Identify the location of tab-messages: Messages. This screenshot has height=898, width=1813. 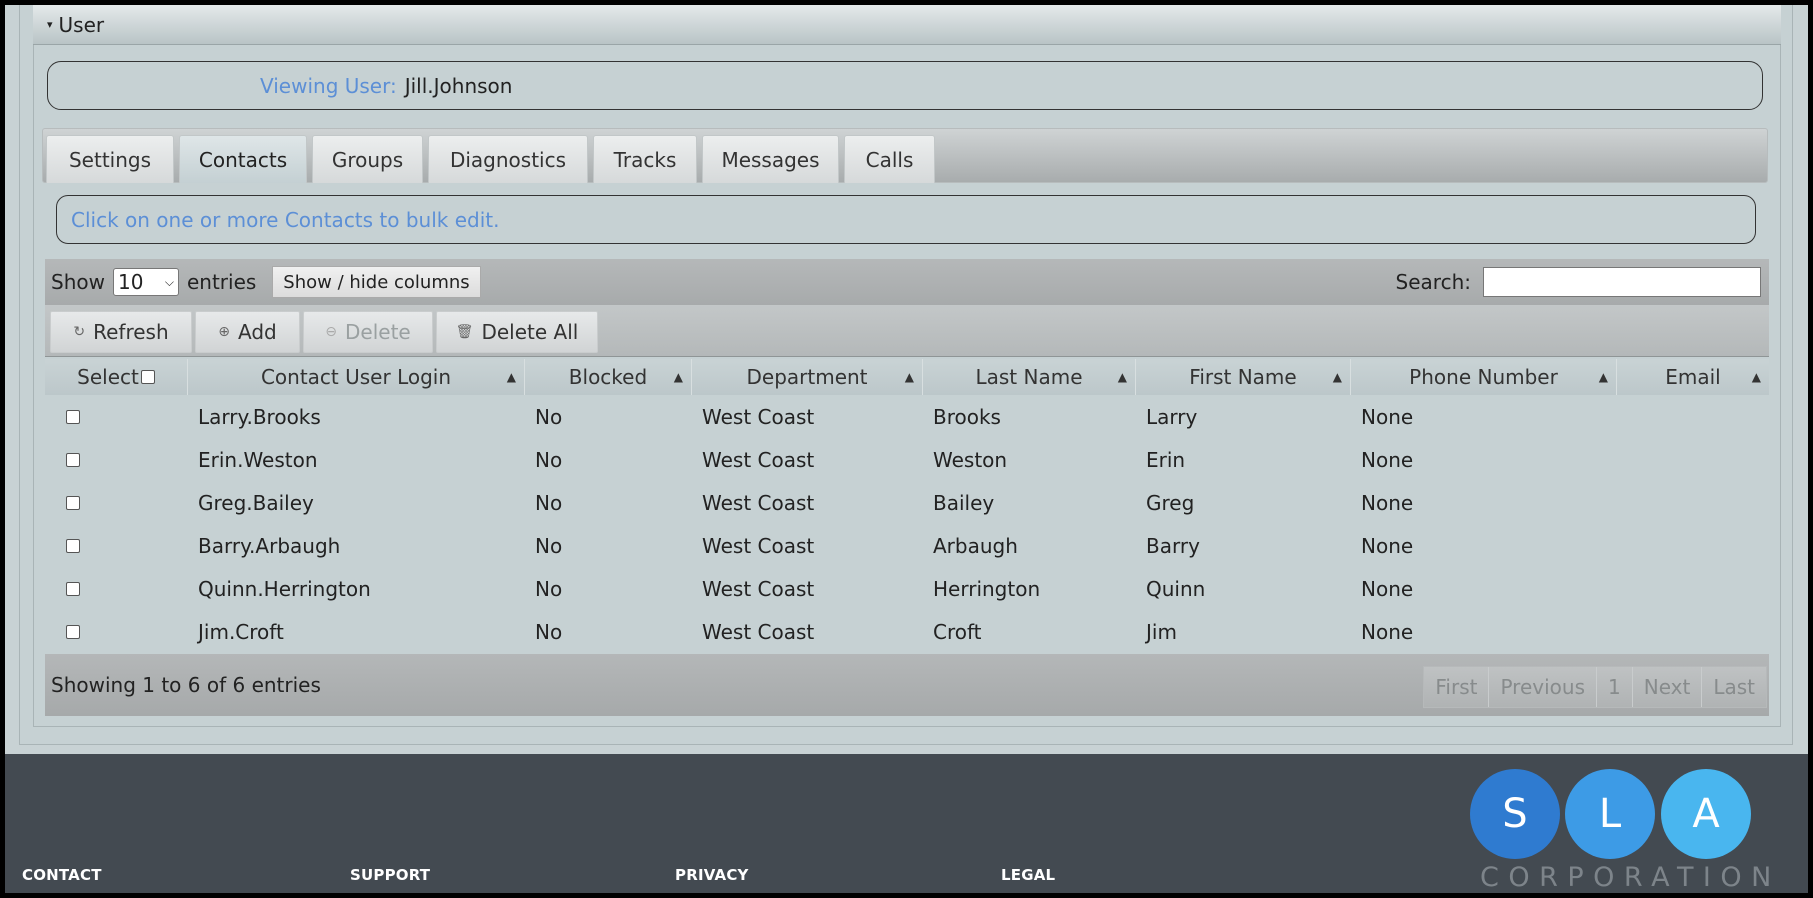
(770, 159).